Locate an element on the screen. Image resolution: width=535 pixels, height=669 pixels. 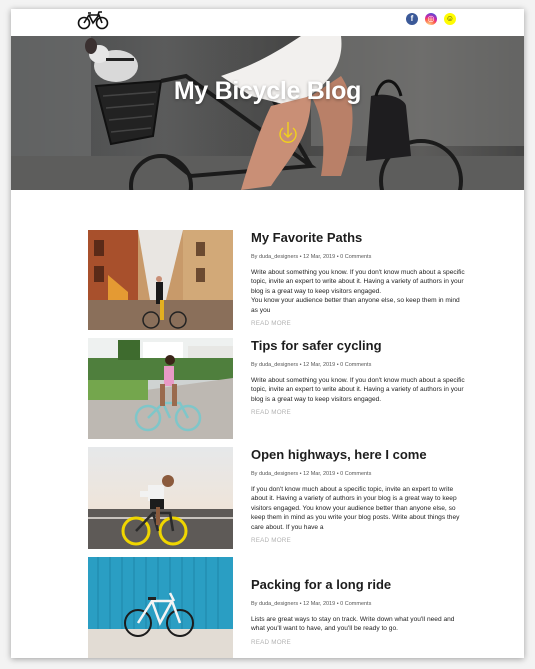
blue-wall-photo is located at coordinates (160, 607).